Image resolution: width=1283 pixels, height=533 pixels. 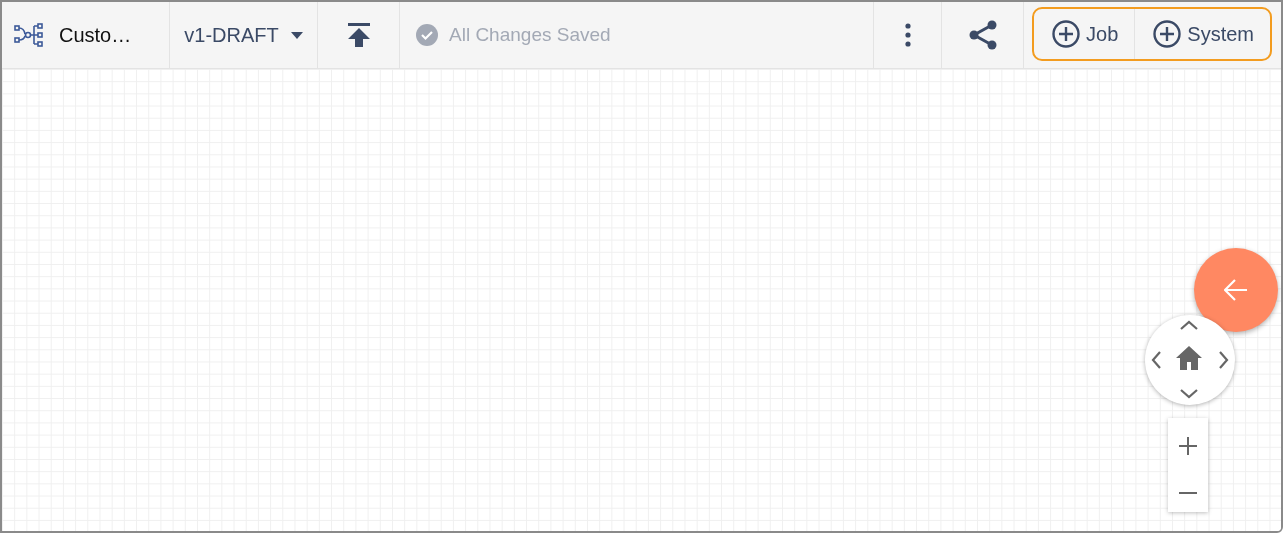 I want to click on plus-icon, so click(x=1188, y=445).